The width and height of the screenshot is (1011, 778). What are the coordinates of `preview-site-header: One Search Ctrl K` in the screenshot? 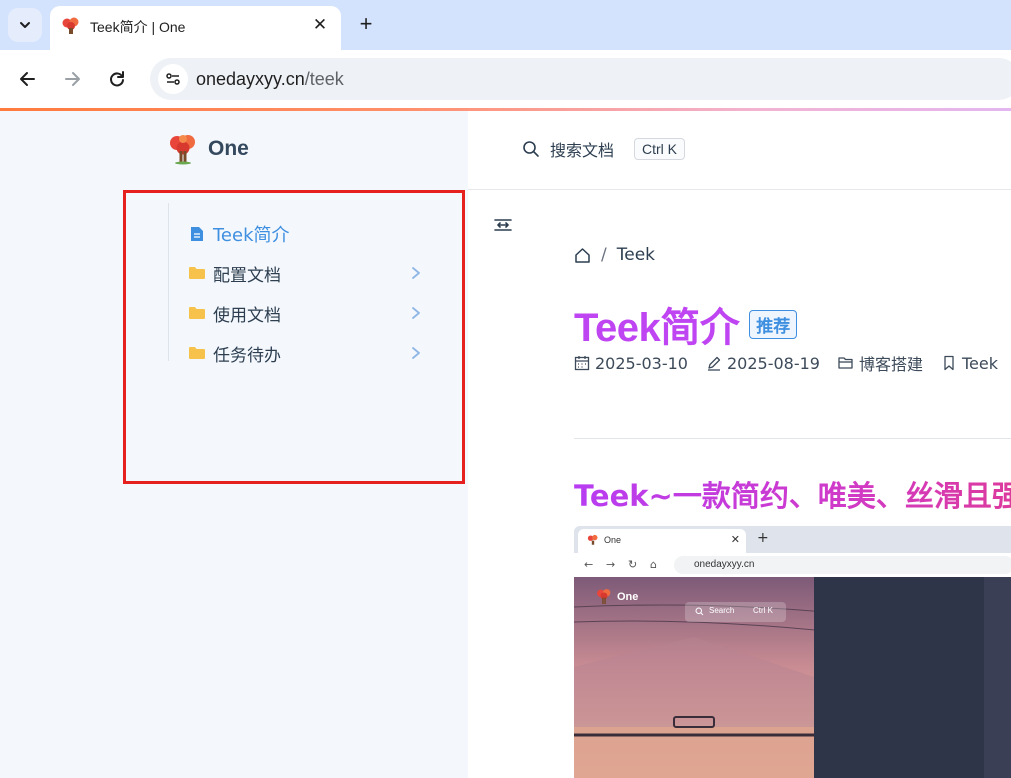 It's located at (691, 605).